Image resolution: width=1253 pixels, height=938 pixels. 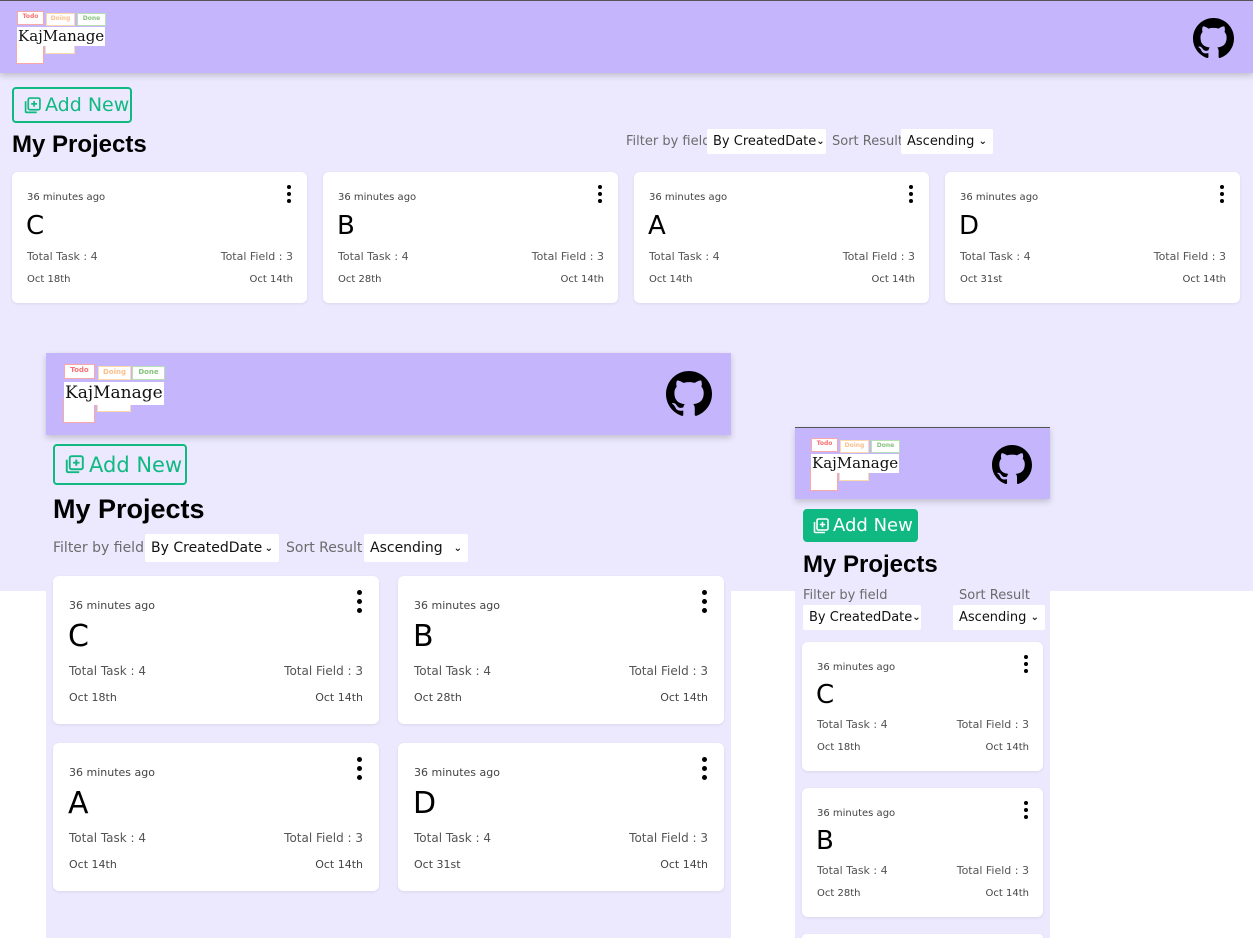 What do you see at coordinates (922, 936) in the screenshot?
I see `project-card-partial` at bounding box center [922, 936].